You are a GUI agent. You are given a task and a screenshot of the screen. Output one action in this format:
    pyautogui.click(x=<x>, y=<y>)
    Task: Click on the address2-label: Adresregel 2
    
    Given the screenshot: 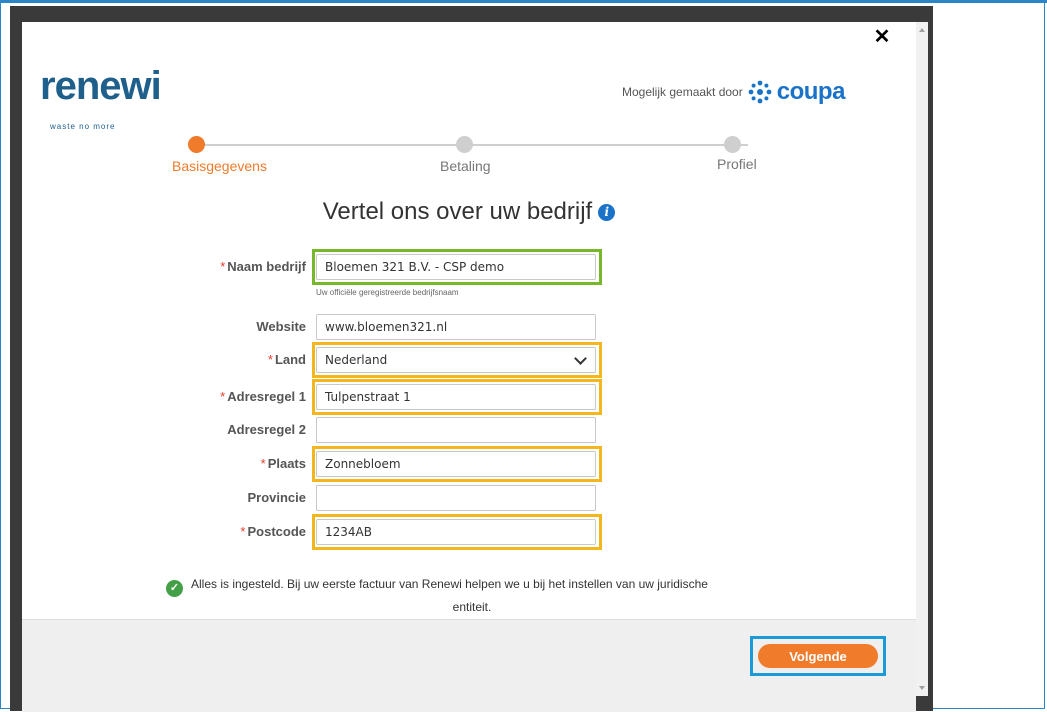 What is the action you would take?
    pyautogui.click(x=266, y=429)
    